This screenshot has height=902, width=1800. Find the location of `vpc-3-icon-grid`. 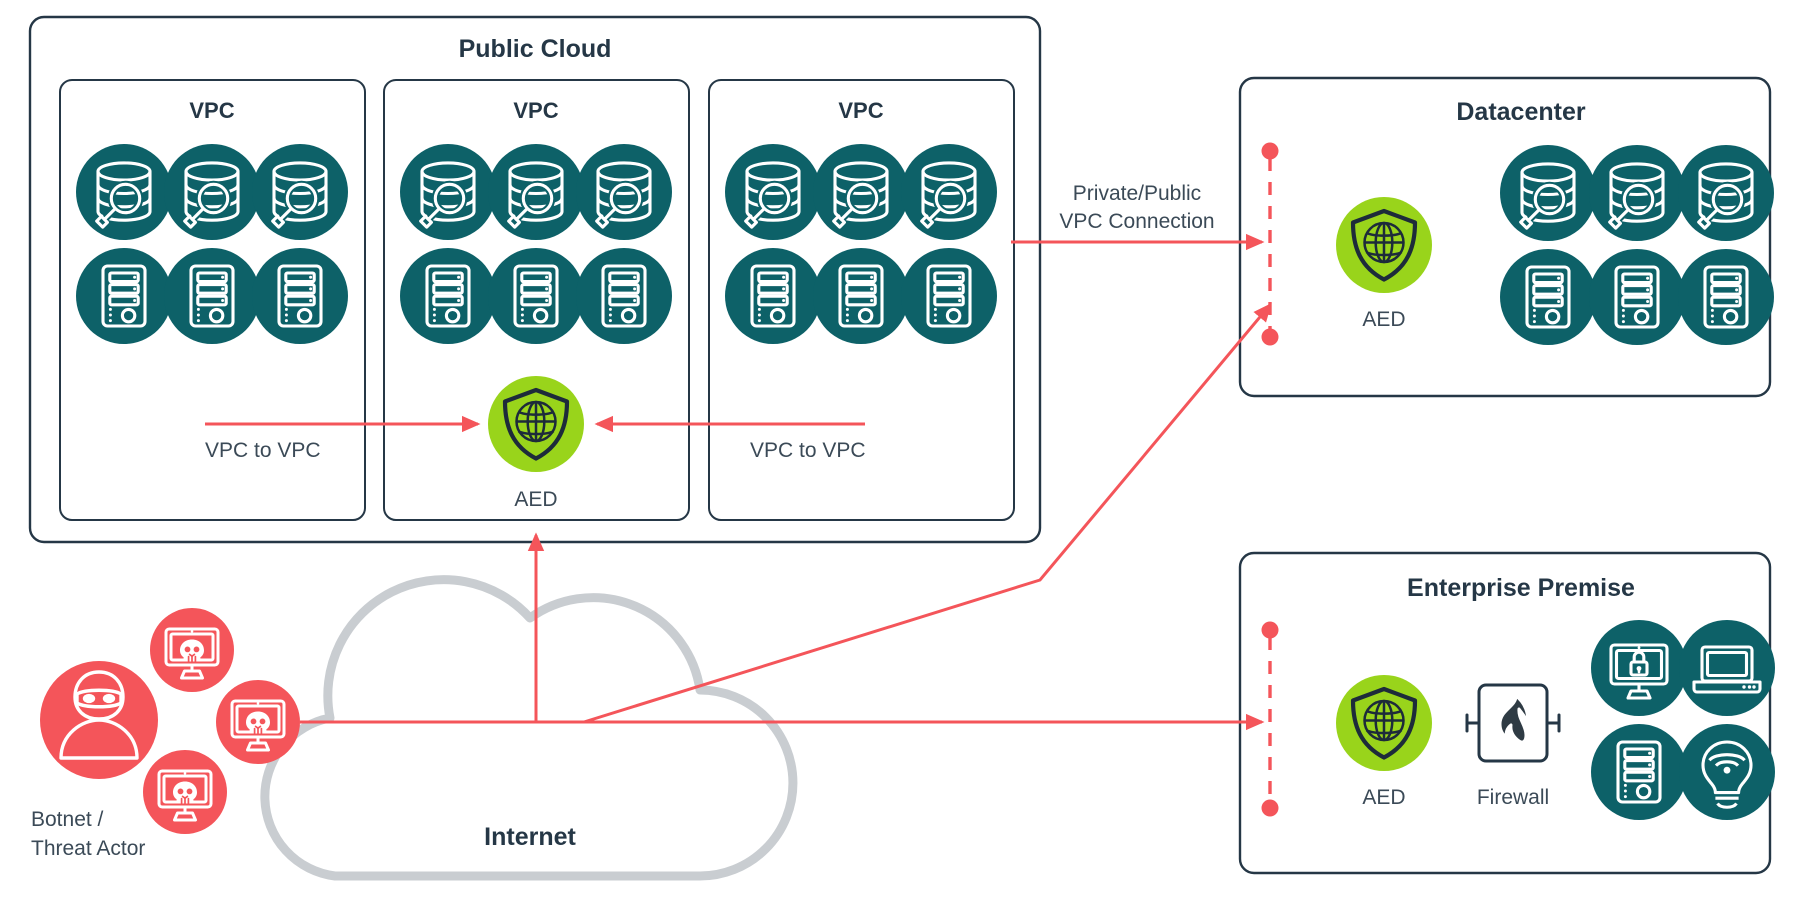

vpc-3-icon-grid is located at coordinates (861, 244).